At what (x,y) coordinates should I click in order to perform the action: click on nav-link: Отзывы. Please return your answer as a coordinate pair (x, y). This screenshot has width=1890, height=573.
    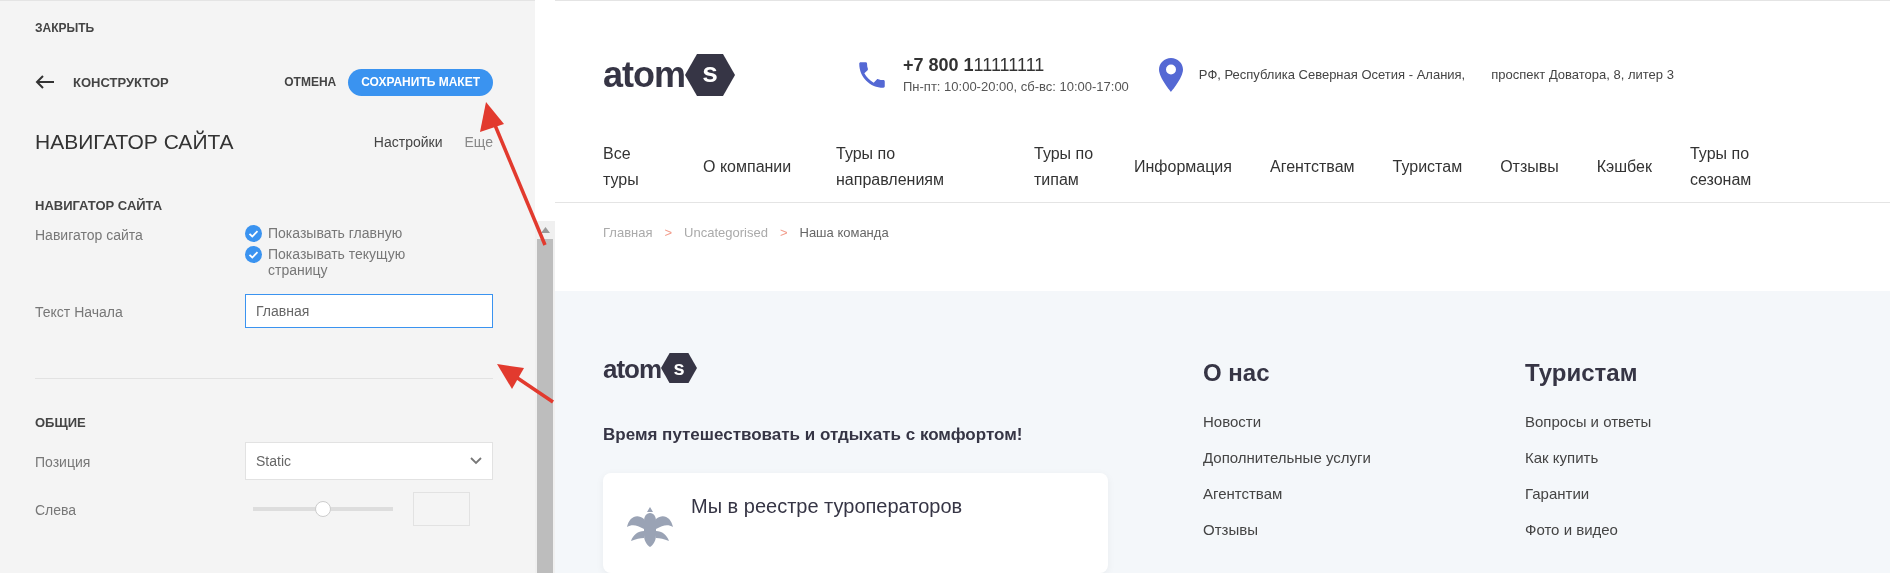
    Looking at the image, I should click on (1529, 166).